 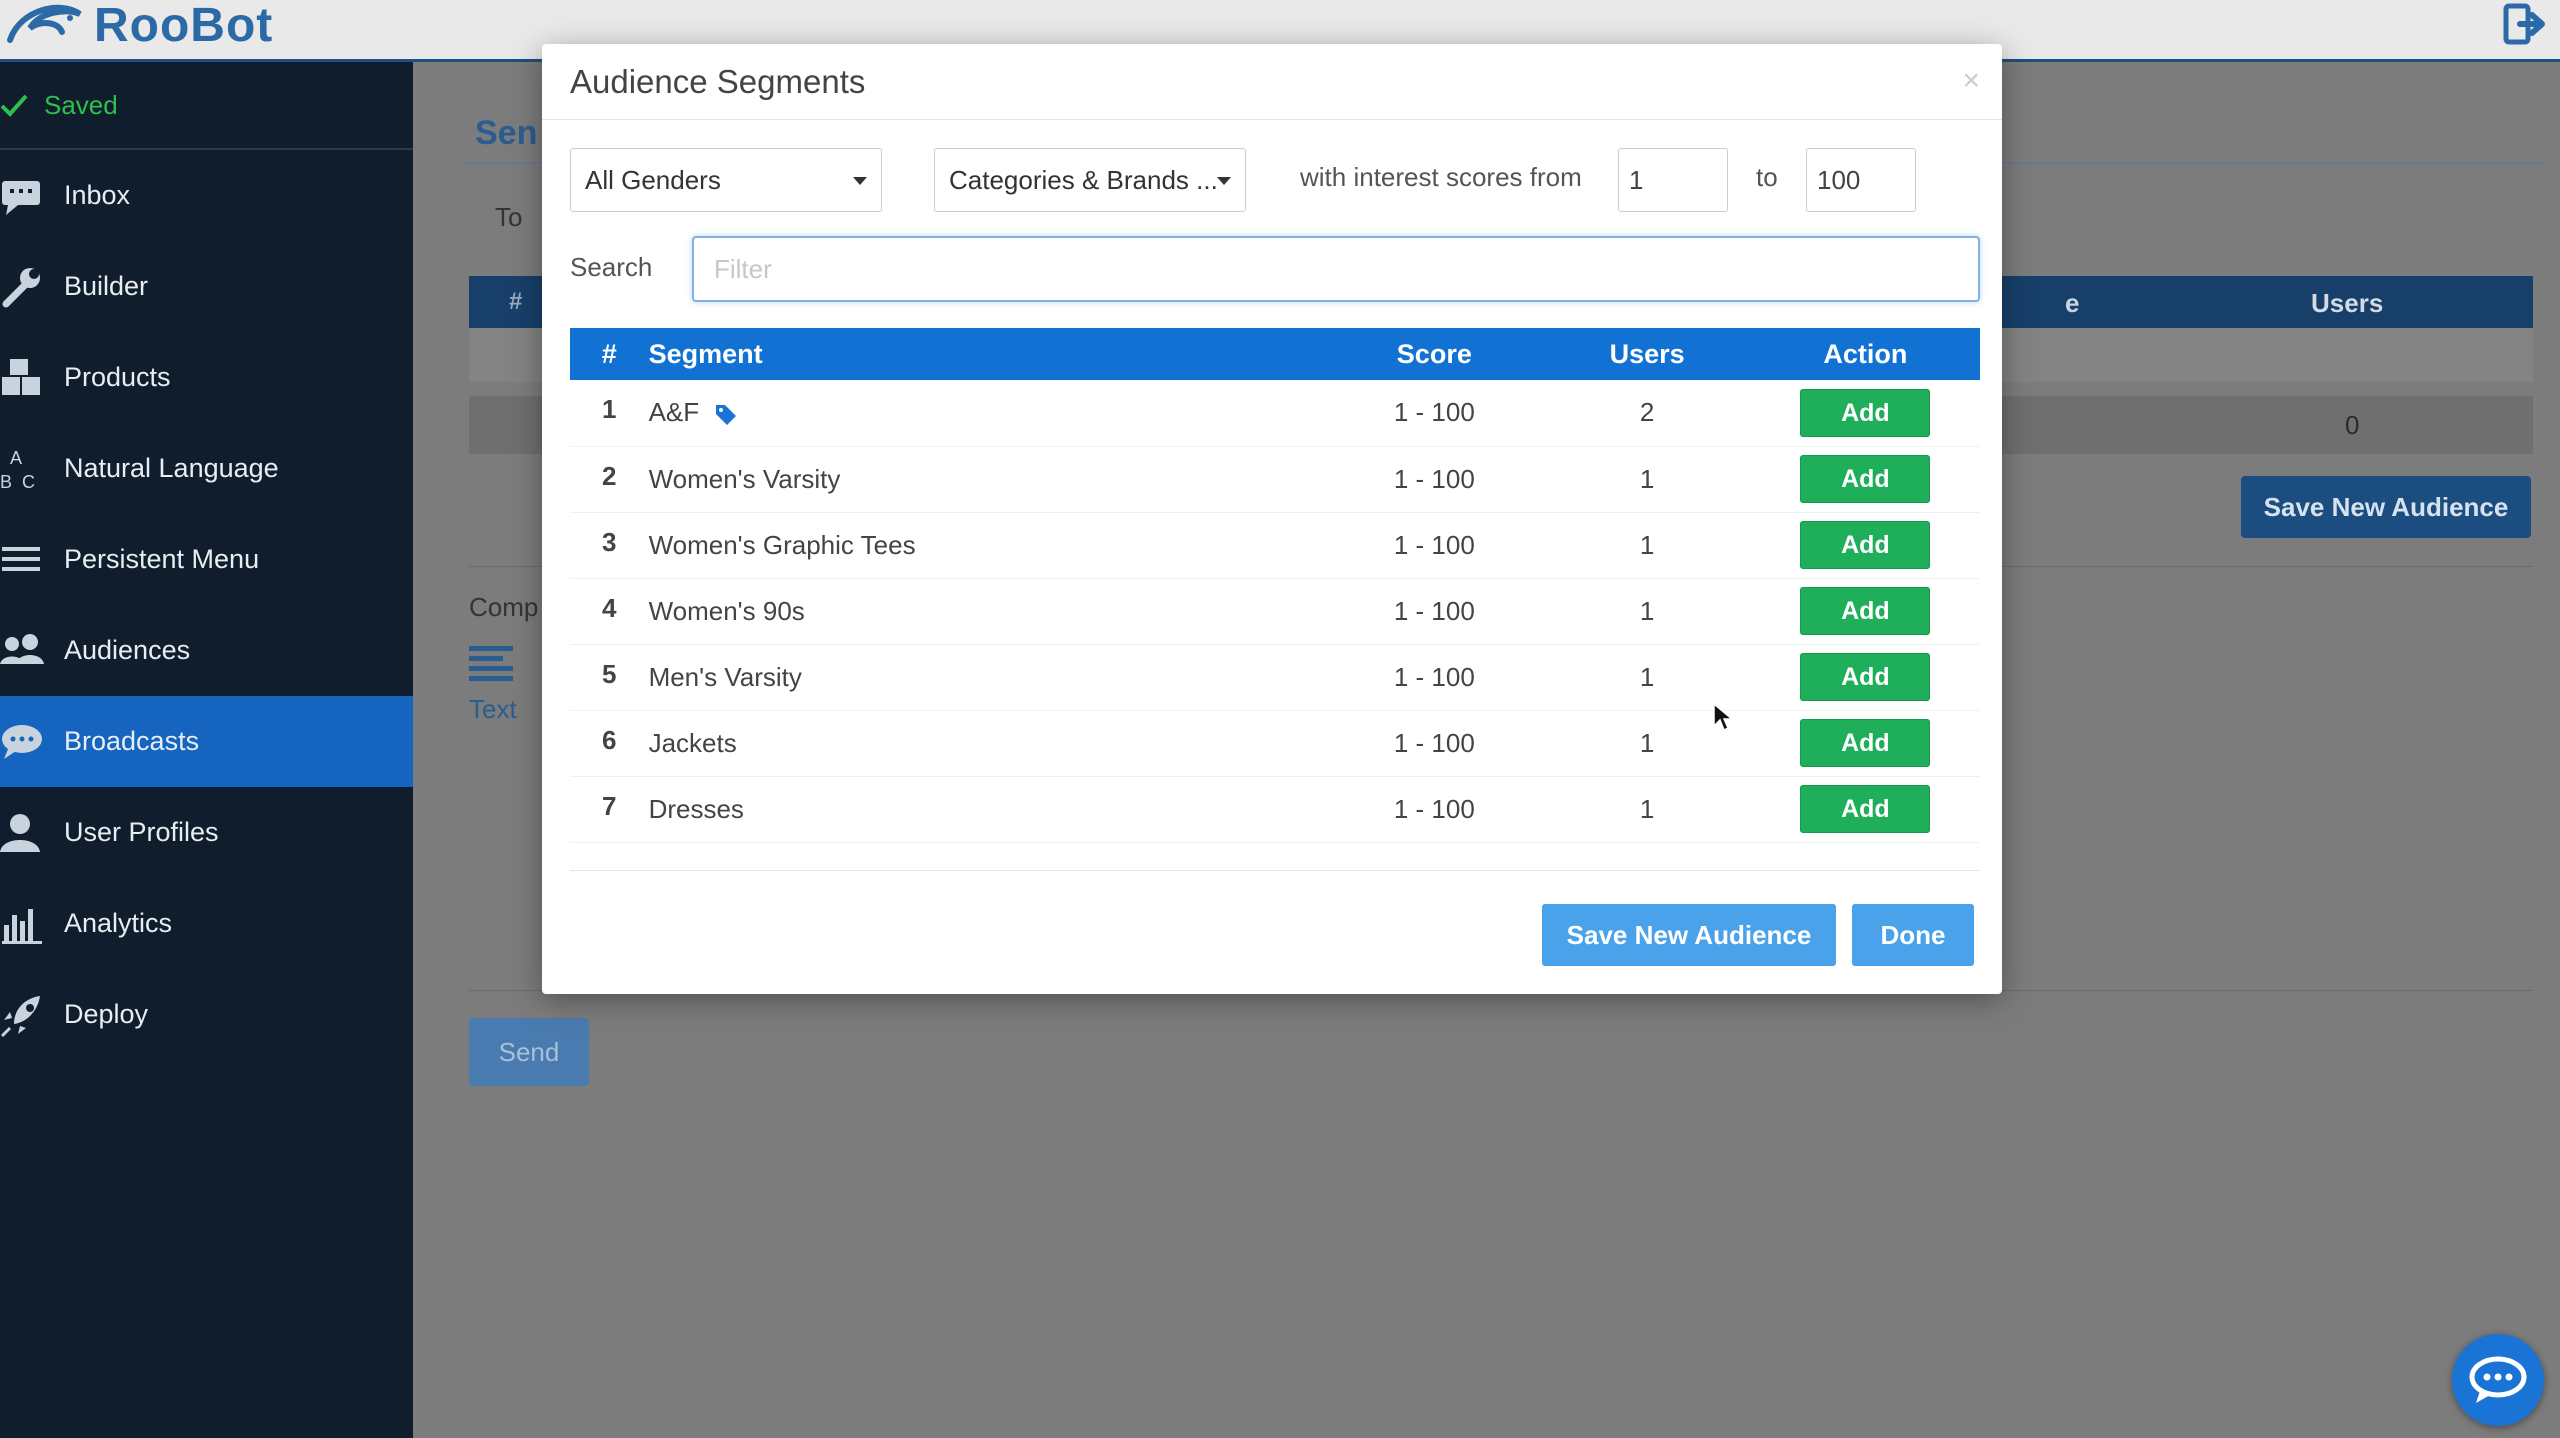 I want to click on users-cell: 2, so click(x=1647, y=412).